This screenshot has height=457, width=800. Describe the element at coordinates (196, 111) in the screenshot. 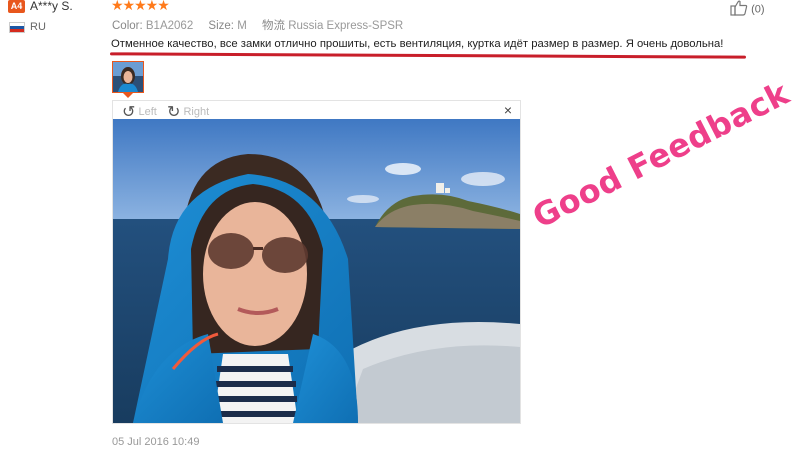

I see `rotate-right-label: Right` at that location.